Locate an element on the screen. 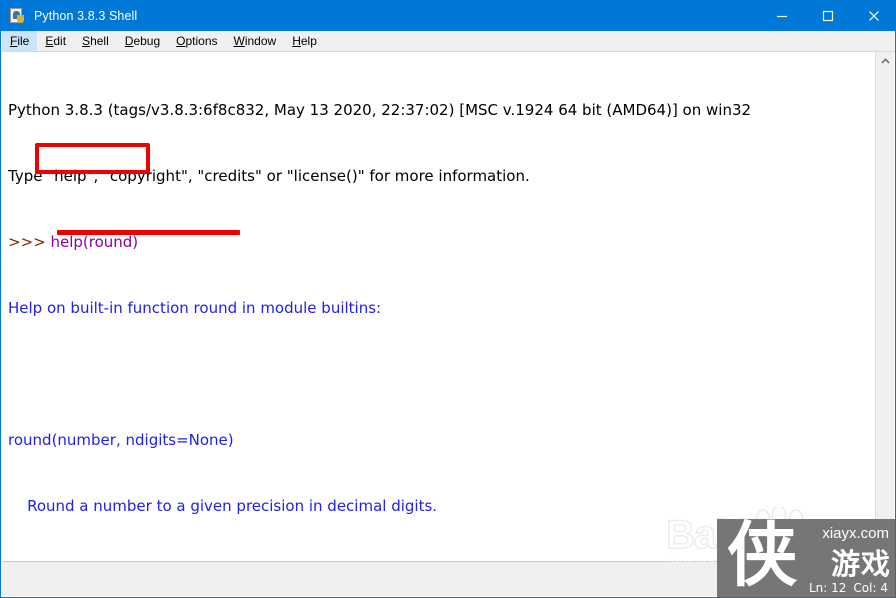 This screenshot has height=598, width=896. python-idle-icon is located at coordinates (18, 16).